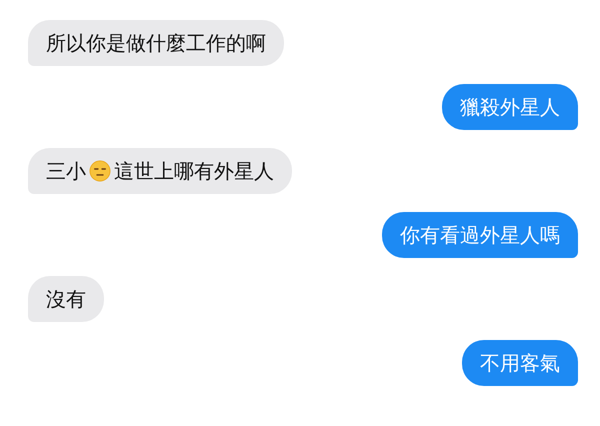 This screenshot has height=426, width=600. I want to click on message-bubble: 獵殺外星人, so click(510, 107).